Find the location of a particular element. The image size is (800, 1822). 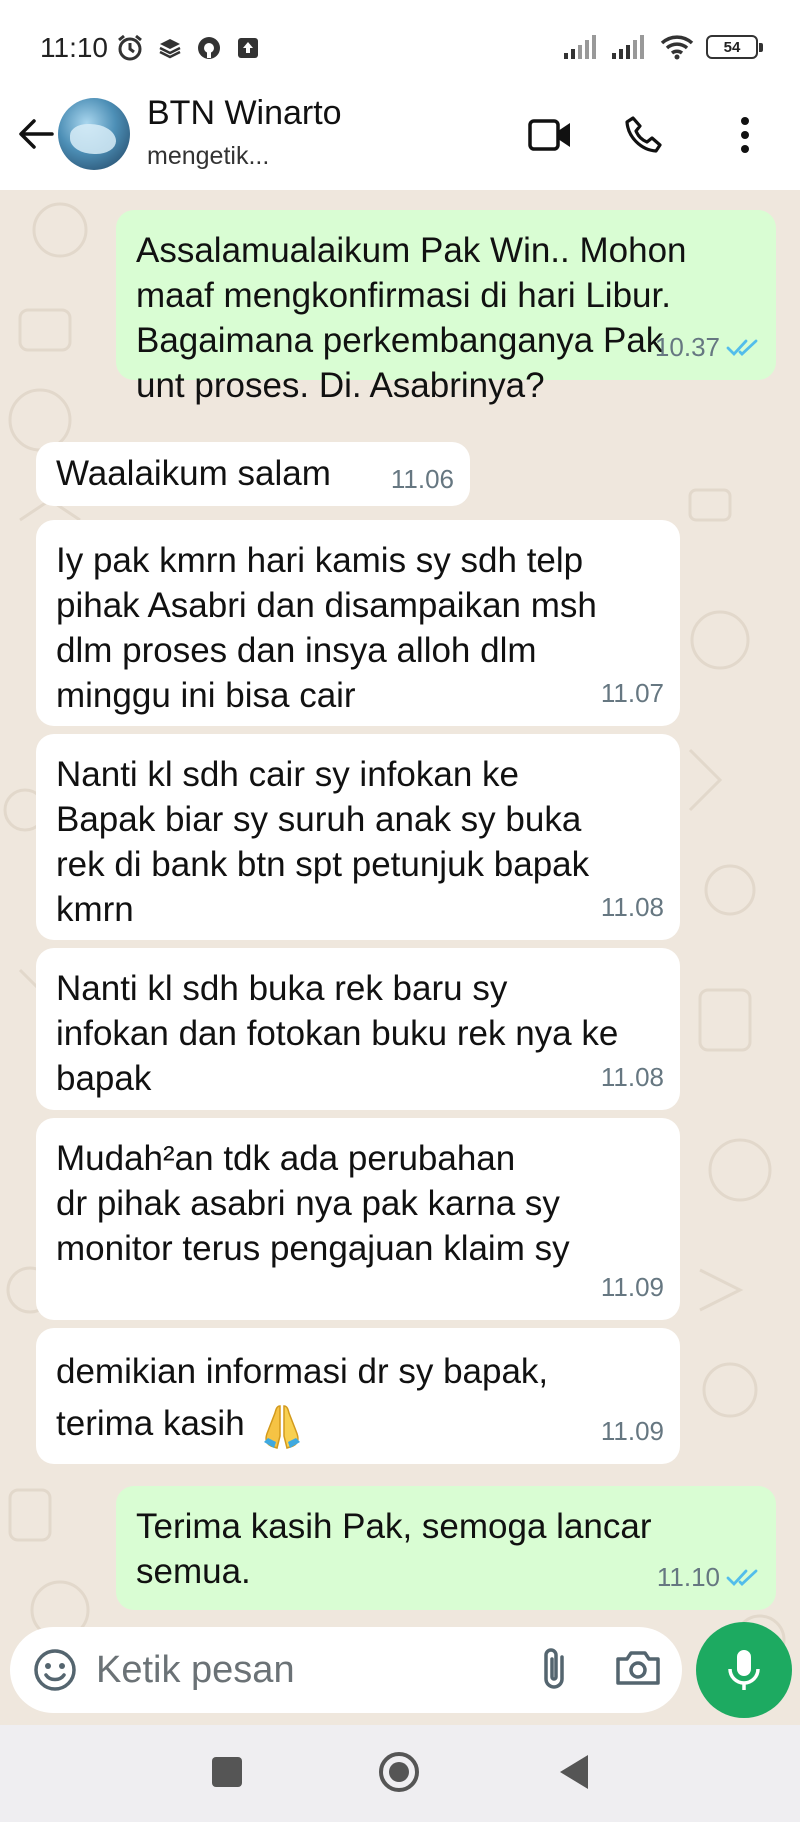

message-meta: 11.10 is located at coordinates (708, 1577).